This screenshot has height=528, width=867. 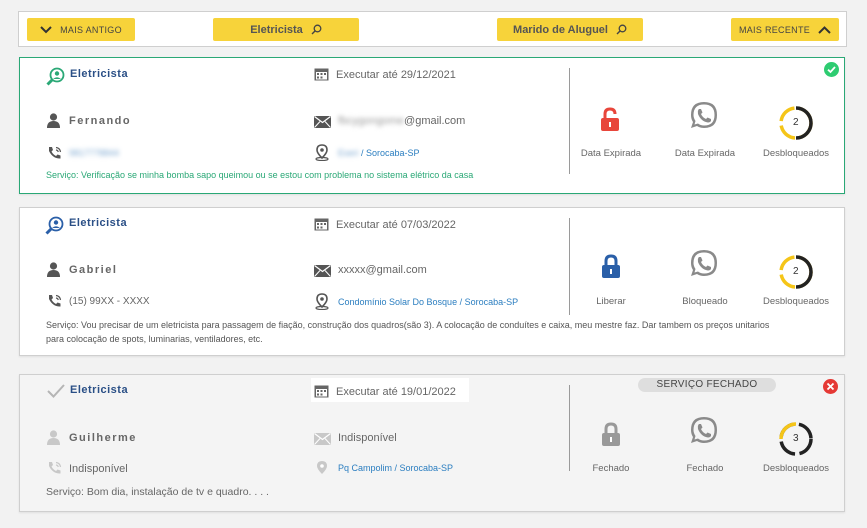 What do you see at coordinates (371, 121) in the screenshot?
I see `email-hidden: fbcygongome` at bounding box center [371, 121].